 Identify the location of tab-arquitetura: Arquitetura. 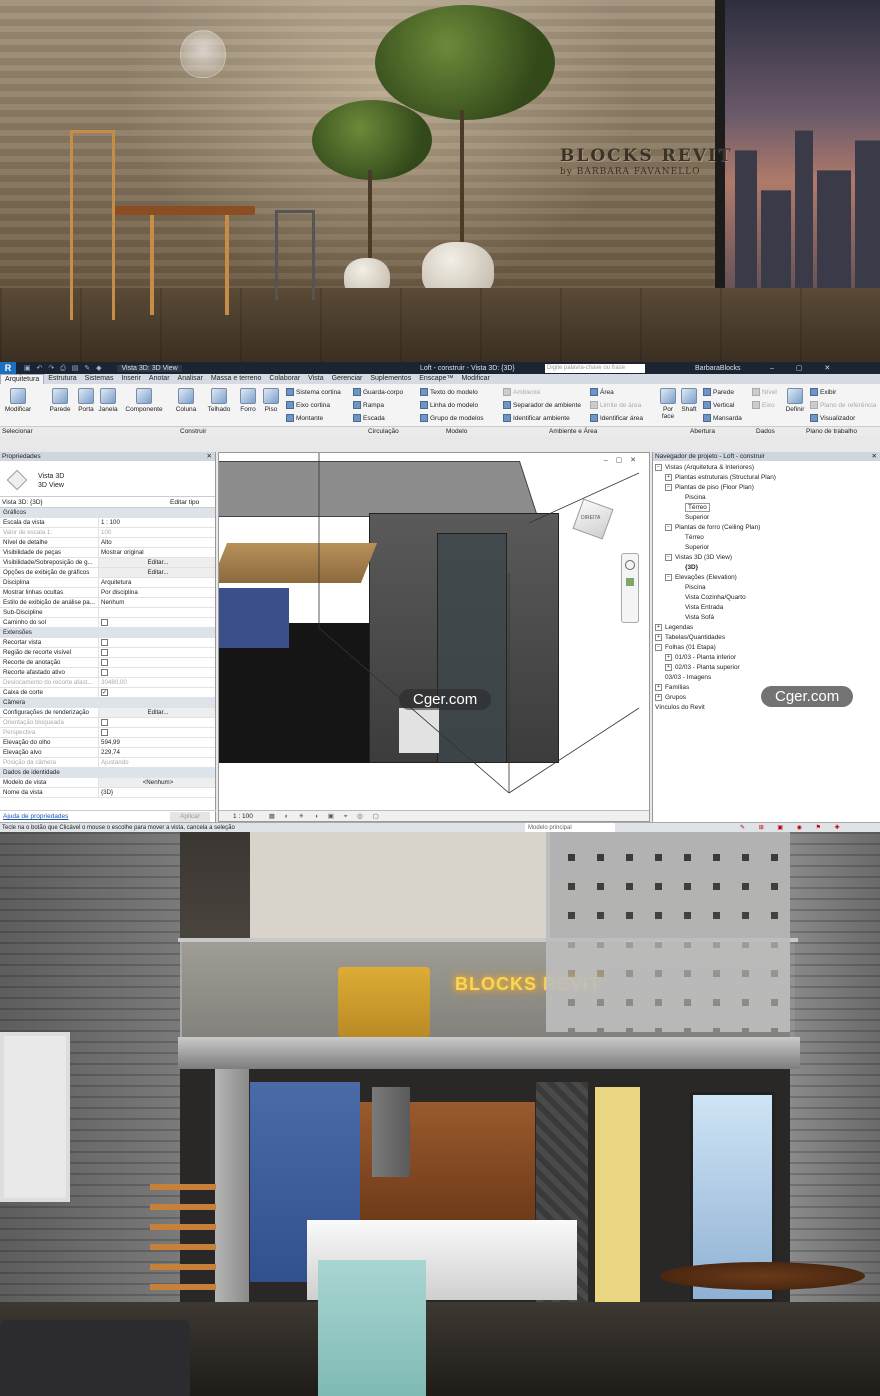
(22, 379).